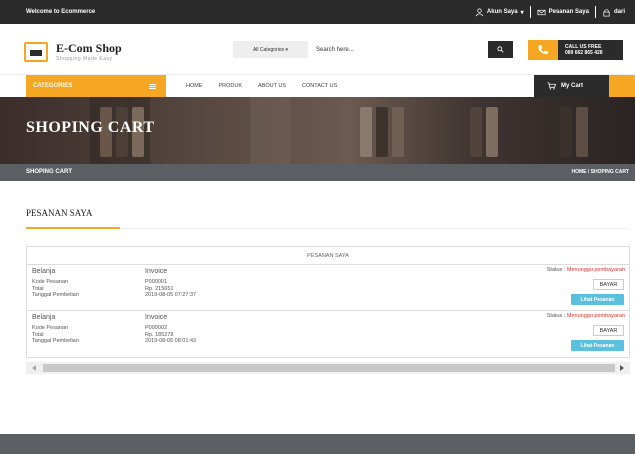 The height and width of the screenshot is (454, 635). What do you see at coordinates (171, 295) in the screenshot?
I see `order-date: 2019-08-05 07:27:37` at bounding box center [171, 295].